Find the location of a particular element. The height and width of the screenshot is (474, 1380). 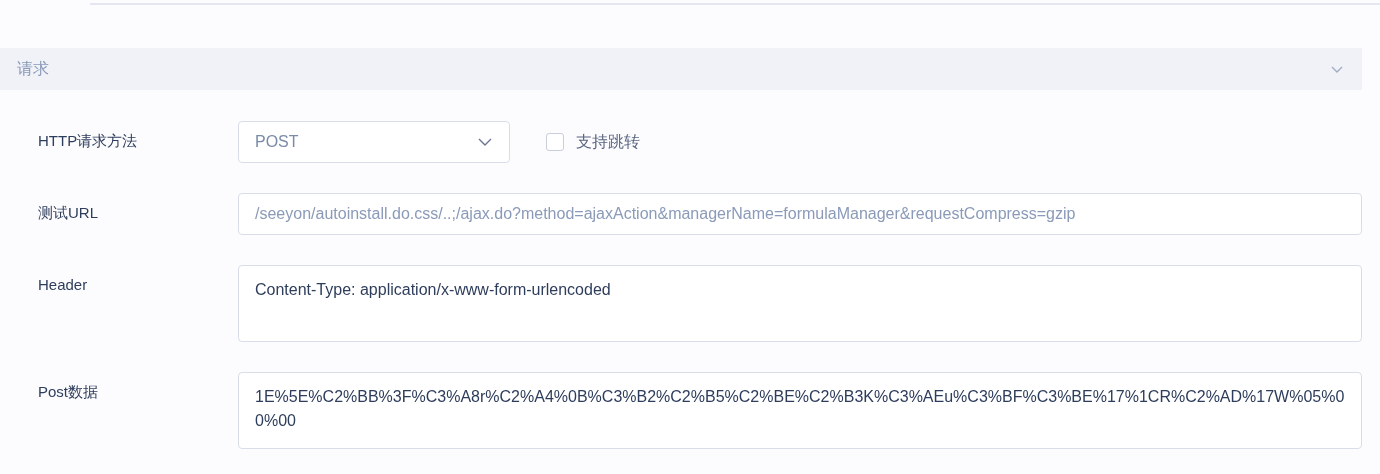

field-label: HTTP请求方法 is located at coordinates (88, 141).